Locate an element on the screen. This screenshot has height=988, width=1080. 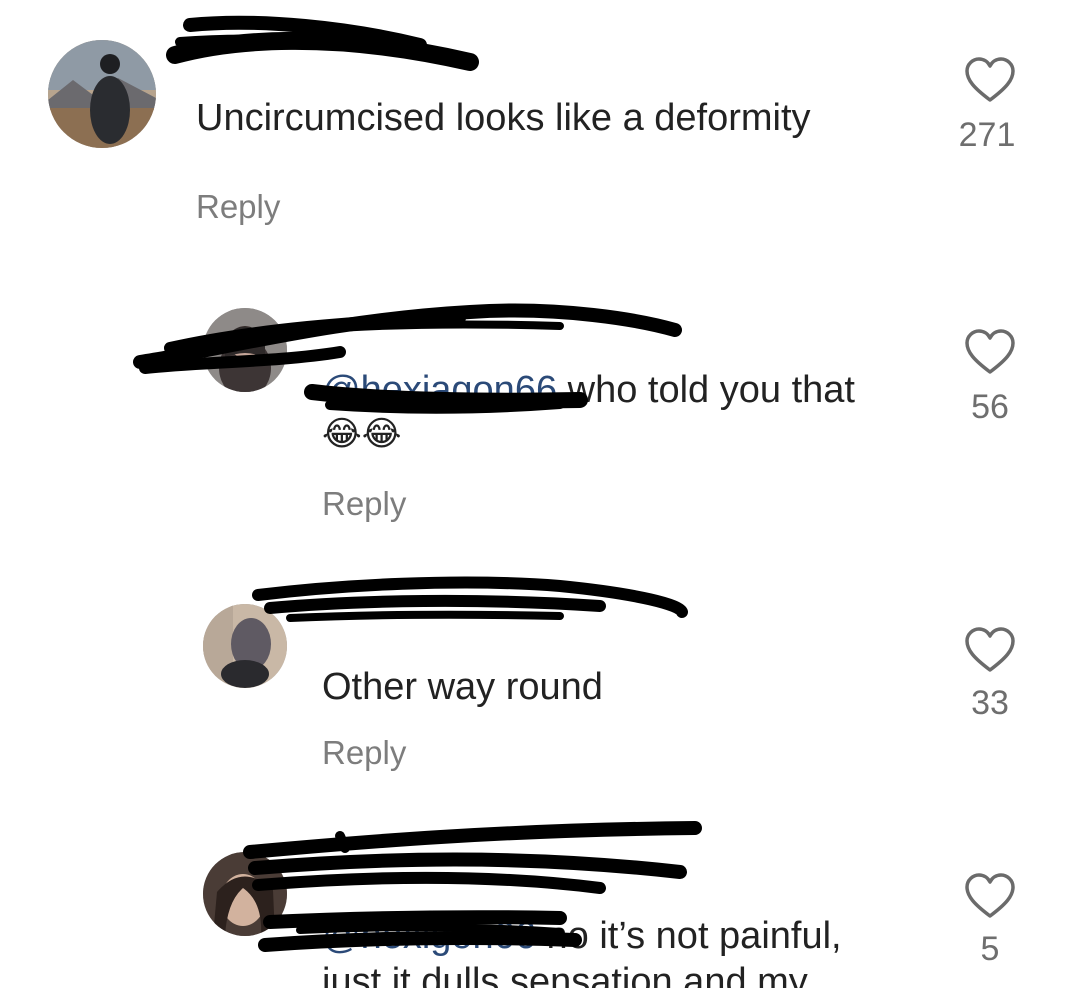
comment-text: @hexigon66 no it’s not painful, is located at coordinates (582, 937).